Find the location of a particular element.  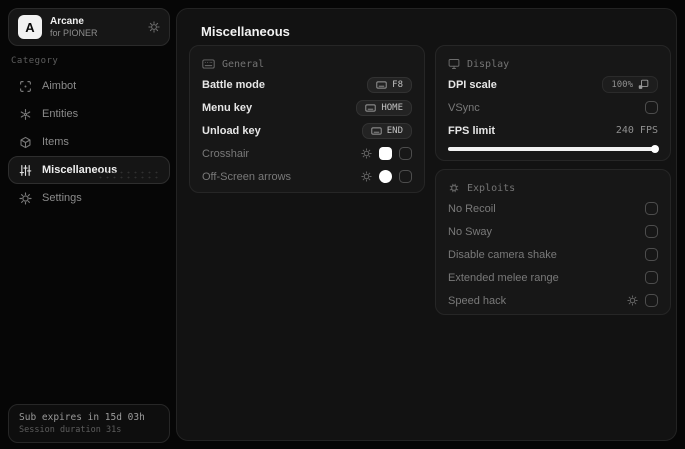

extended-melee-range-checkbox is located at coordinates (651, 277).